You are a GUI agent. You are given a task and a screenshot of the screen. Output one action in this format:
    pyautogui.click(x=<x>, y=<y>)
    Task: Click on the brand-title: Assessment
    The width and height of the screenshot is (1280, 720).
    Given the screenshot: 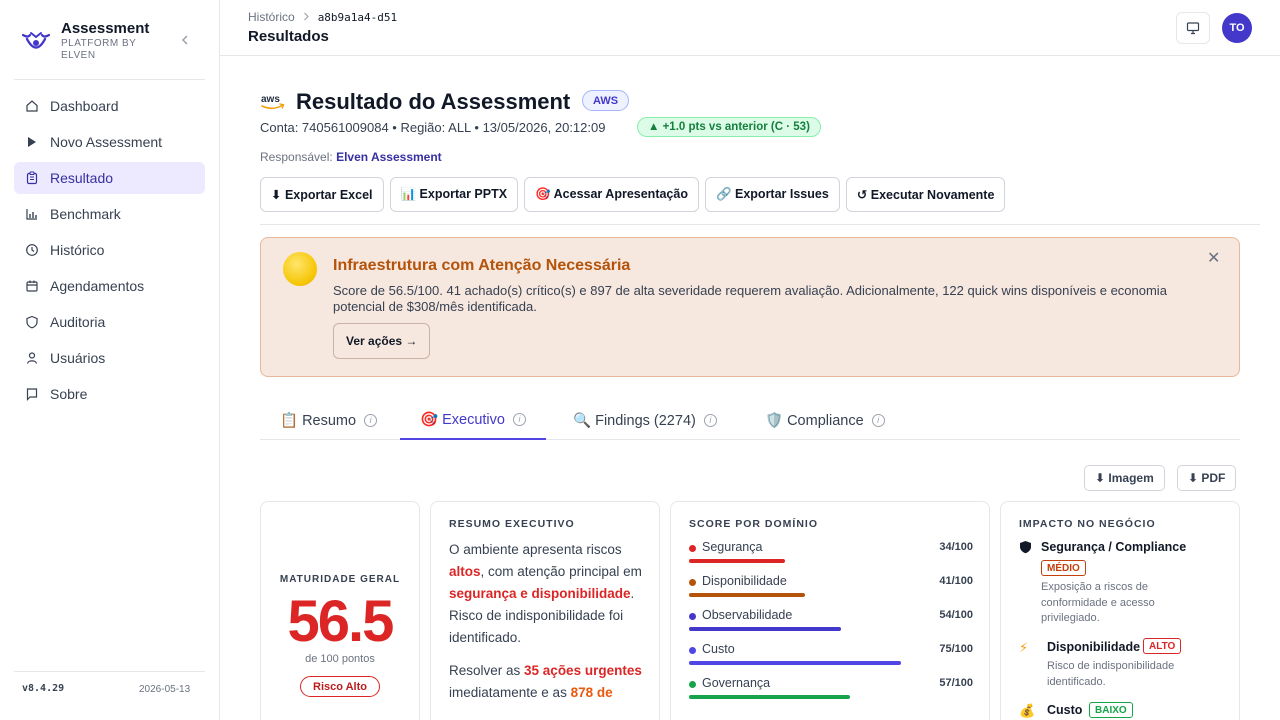 What is the action you would take?
    pyautogui.click(x=105, y=28)
    